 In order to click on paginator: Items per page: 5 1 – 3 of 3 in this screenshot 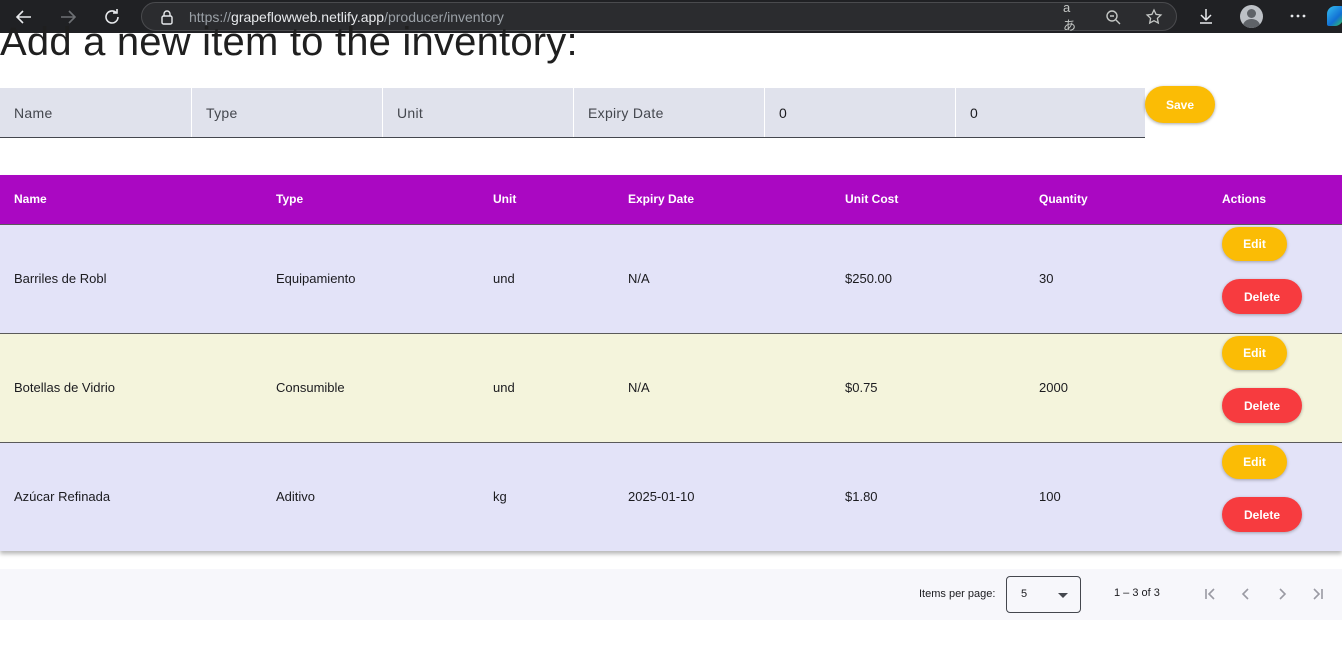, I will do `click(671, 594)`.